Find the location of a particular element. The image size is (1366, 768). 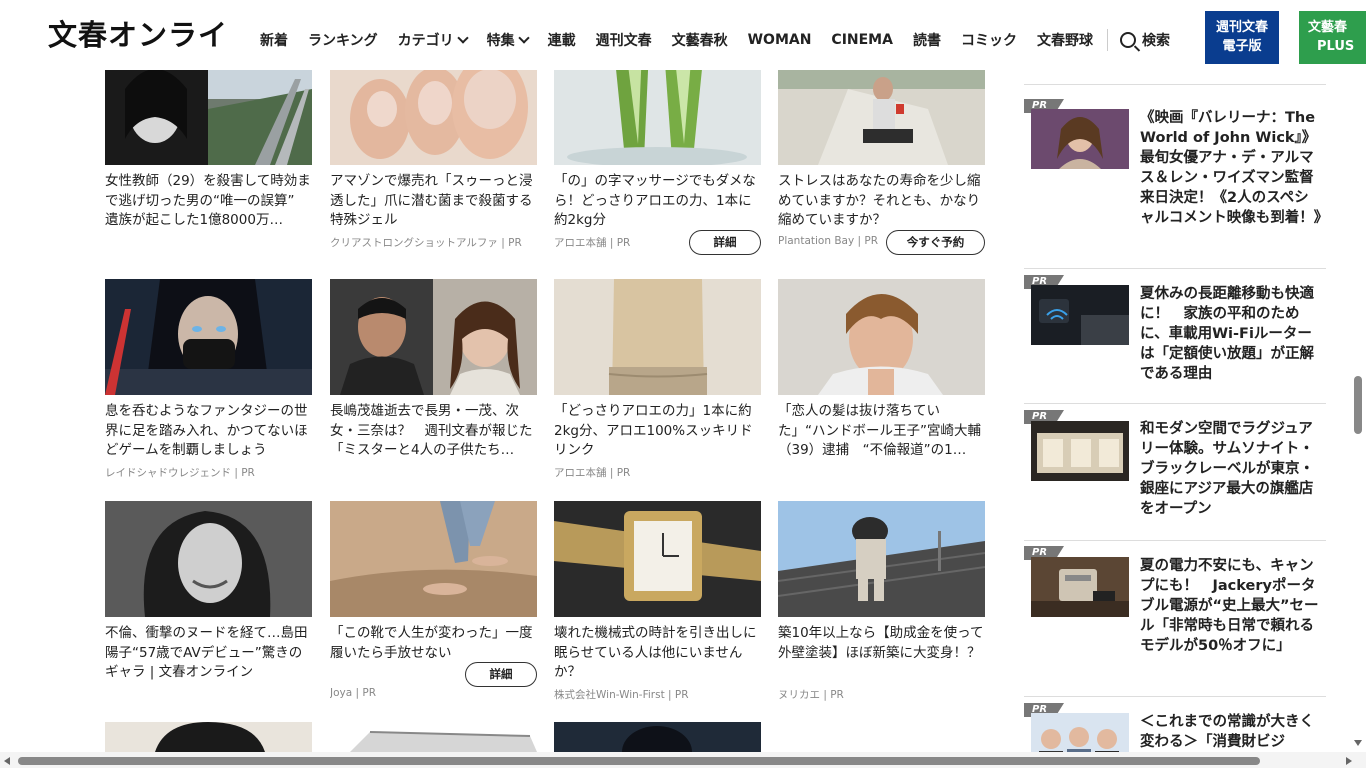

ad-title: 築10年以上なら【助成金を使って外壁塗装】ほぼ新築に大変身！？ is located at coordinates (881, 653).